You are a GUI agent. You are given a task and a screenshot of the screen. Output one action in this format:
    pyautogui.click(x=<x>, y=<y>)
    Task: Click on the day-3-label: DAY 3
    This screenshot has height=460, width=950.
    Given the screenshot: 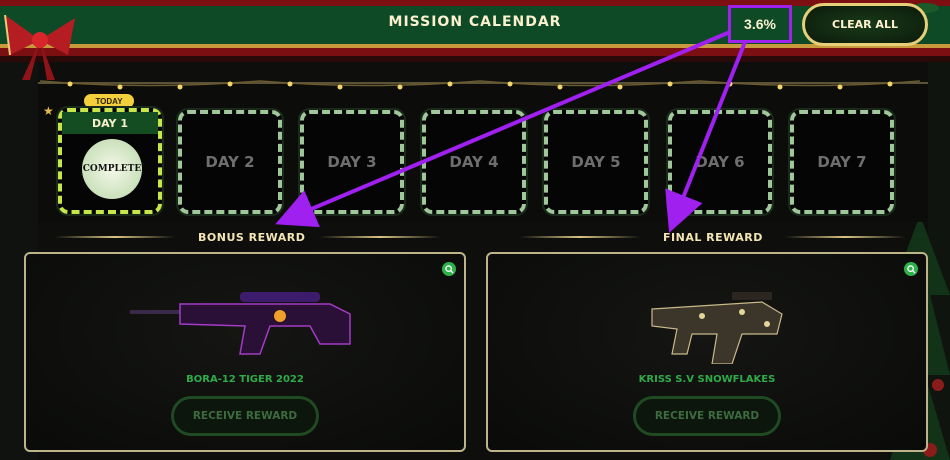 What is the action you would take?
    pyautogui.click(x=352, y=162)
    